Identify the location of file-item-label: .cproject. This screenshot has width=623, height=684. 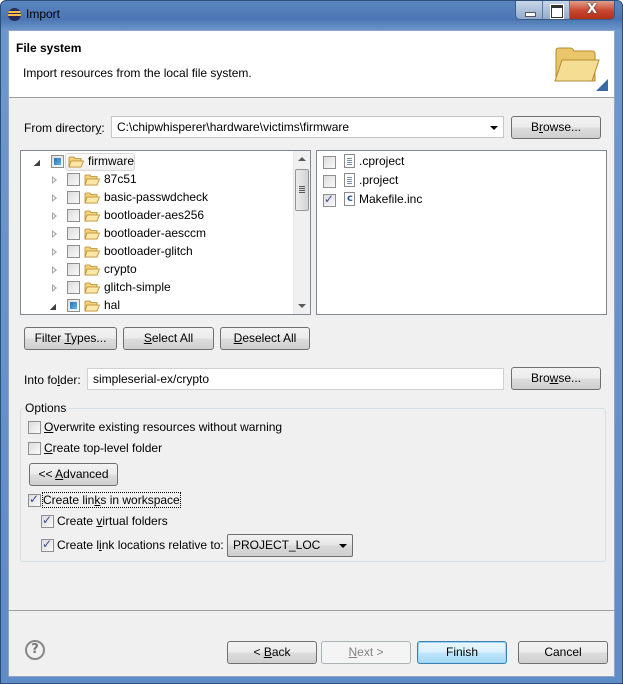
(382, 161).